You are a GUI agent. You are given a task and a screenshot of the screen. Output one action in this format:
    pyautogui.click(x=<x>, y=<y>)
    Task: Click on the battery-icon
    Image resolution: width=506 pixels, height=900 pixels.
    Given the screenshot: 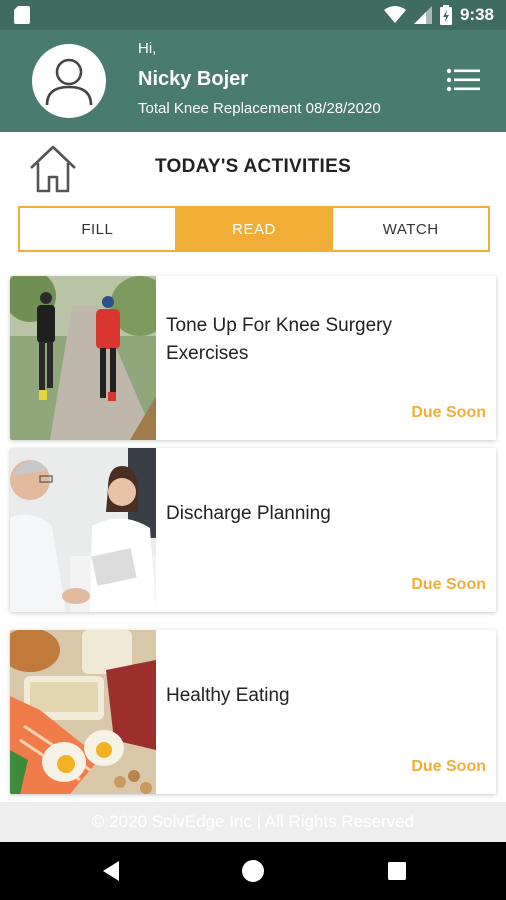 What is the action you would take?
    pyautogui.click(x=445, y=15)
    